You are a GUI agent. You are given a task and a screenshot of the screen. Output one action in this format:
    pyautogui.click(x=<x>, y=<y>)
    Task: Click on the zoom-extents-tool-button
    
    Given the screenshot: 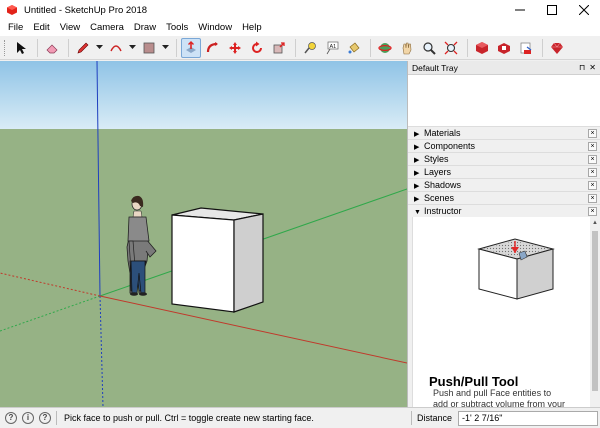 What is the action you would take?
    pyautogui.click(x=451, y=48)
    